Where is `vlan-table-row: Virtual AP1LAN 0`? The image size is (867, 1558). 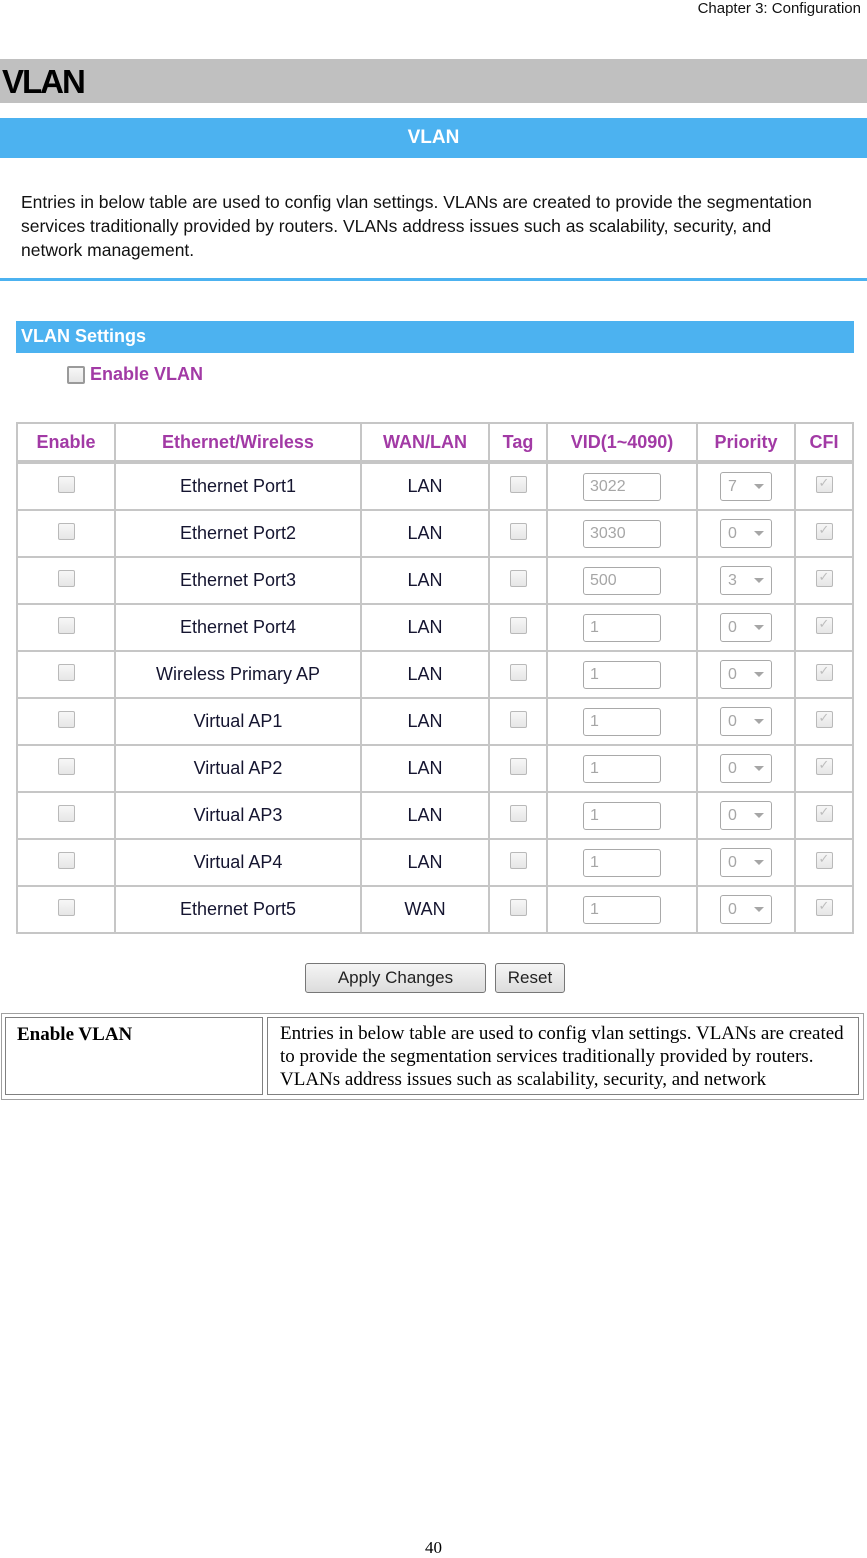 vlan-table-row: Virtual AP1LAN 0 is located at coordinates (435, 722).